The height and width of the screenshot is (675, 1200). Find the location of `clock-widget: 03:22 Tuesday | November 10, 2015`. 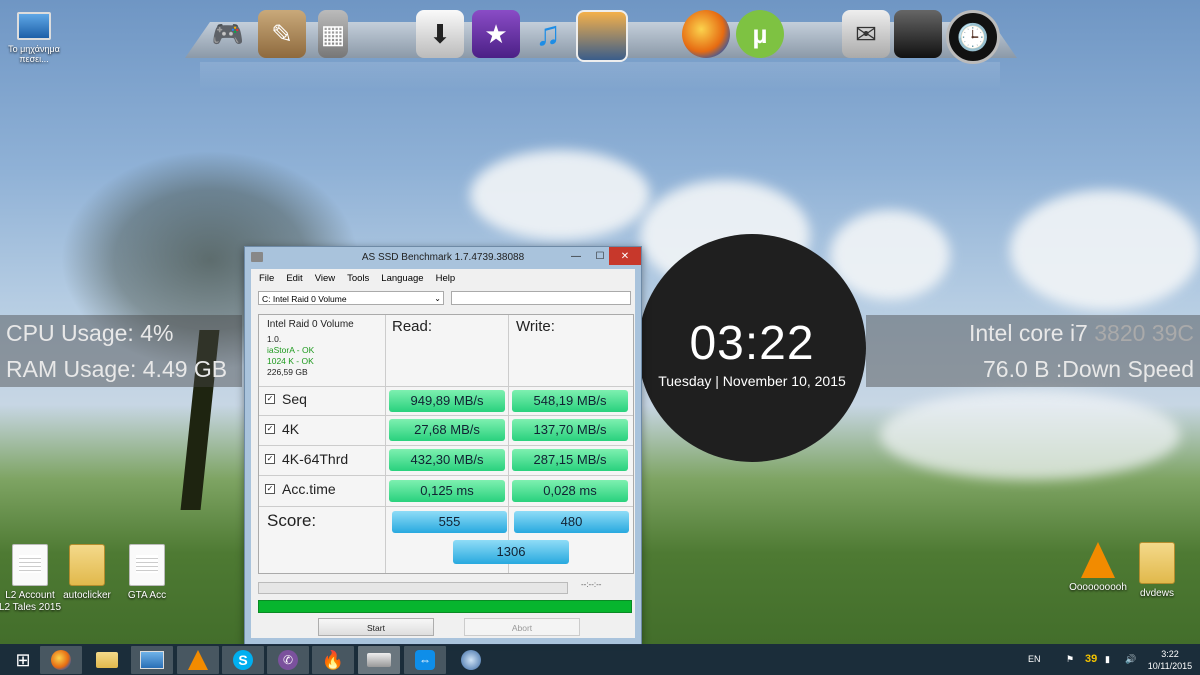

clock-widget: 03:22 Tuesday | November 10, 2015 is located at coordinates (752, 348).